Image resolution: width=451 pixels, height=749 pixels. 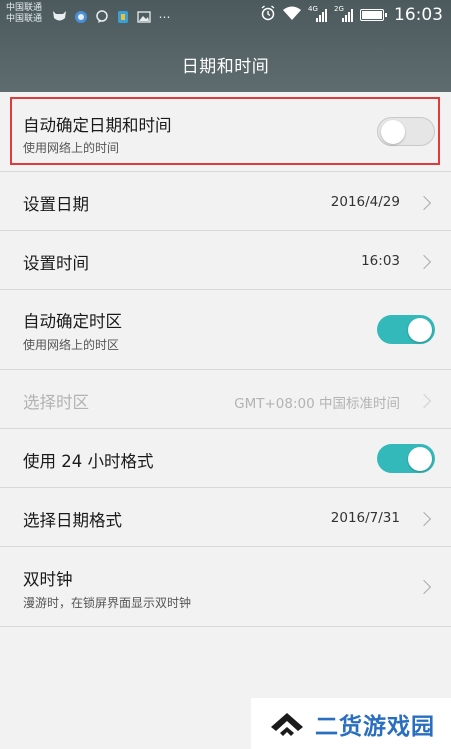 What do you see at coordinates (164, 16) in the screenshot?
I see `more-notifications-icon: ⋯` at bounding box center [164, 16].